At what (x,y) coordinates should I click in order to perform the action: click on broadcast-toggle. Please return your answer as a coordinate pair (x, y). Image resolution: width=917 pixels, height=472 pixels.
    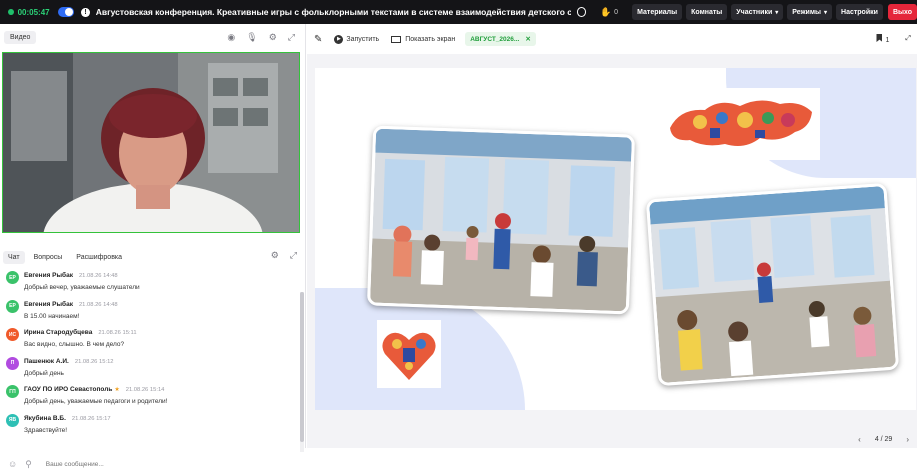
    Looking at the image, I should click on (66, 12).